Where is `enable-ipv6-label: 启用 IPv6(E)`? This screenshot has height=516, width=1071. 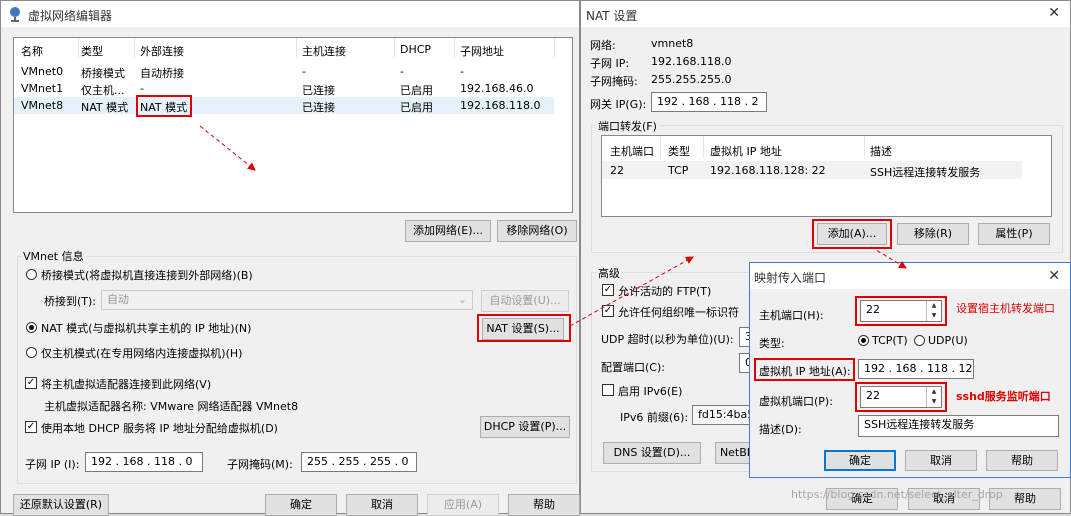 enable-ipv6-label: 启用 IPv6(E) is located at coordinates (650, 391).